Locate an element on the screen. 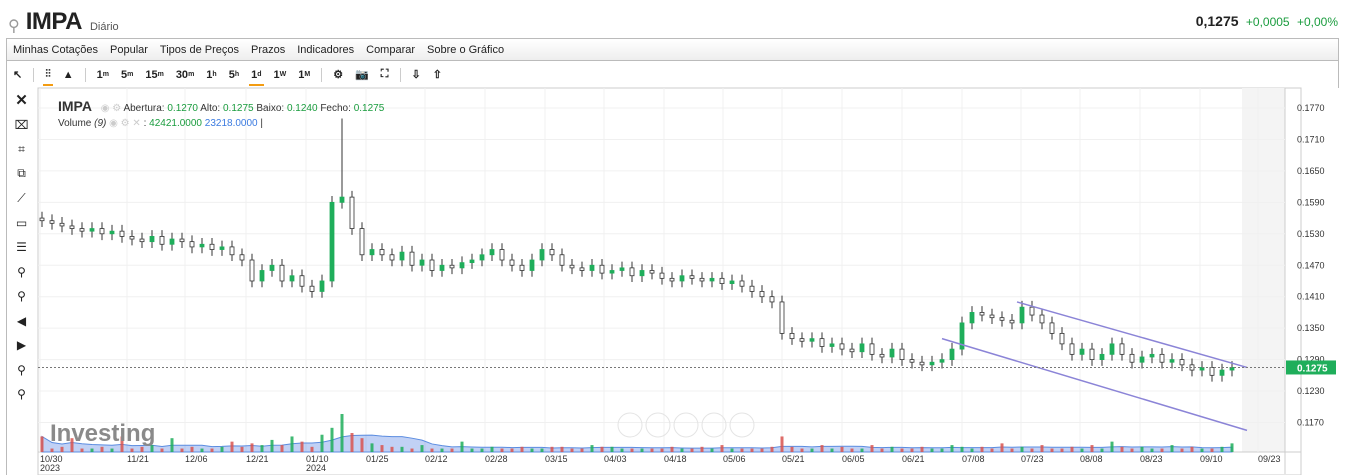 The height and width of the screenshot is (475, 1346). eye-icon: ◉ ⚙ is located at coordinates (111, 108).